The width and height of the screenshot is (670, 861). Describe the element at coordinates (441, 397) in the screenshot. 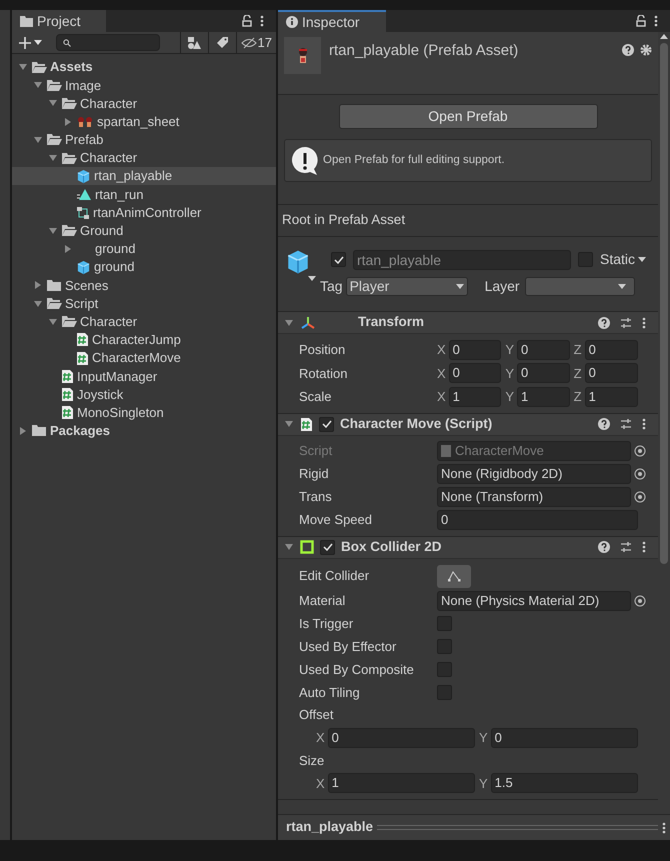

I see `axis-label: X` at that location.